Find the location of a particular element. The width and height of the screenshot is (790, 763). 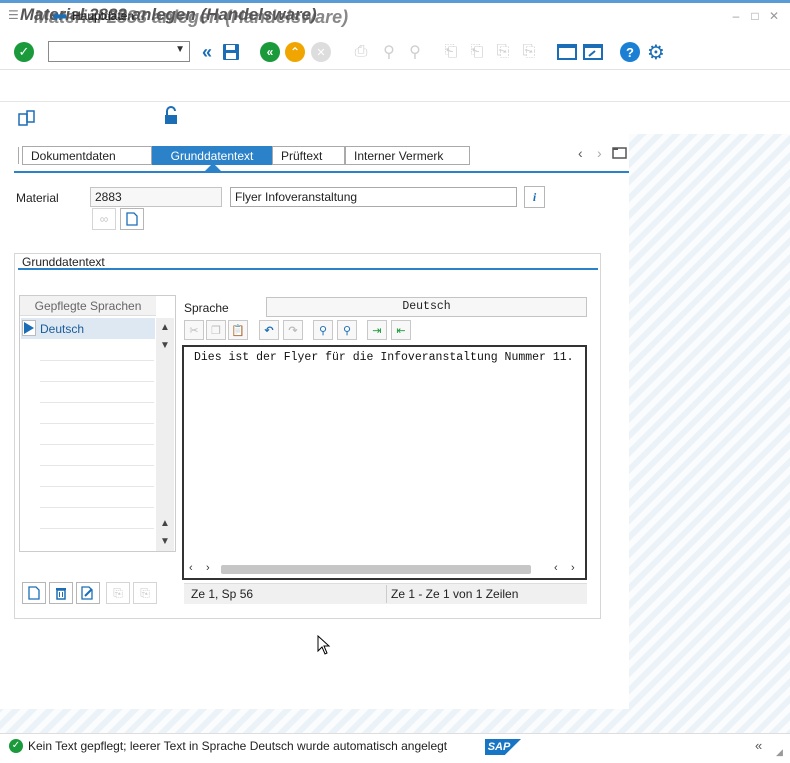

collapse-command-field-icon: « is located at coordinates (207, 52).